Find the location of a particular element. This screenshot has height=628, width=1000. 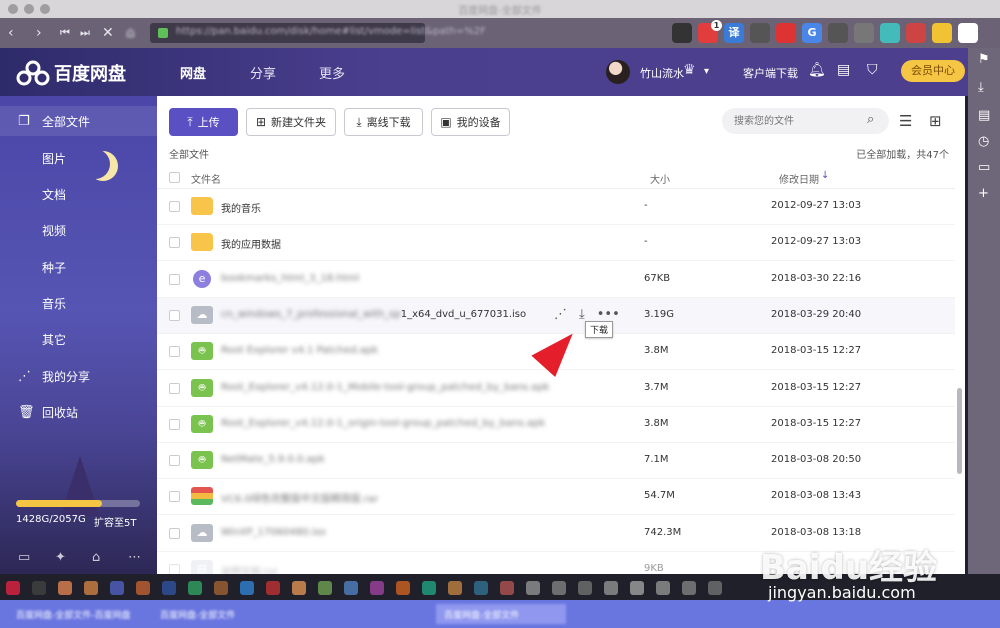

my-devices-button: ▣ 我的设备 is located at coordinates (470, 122).